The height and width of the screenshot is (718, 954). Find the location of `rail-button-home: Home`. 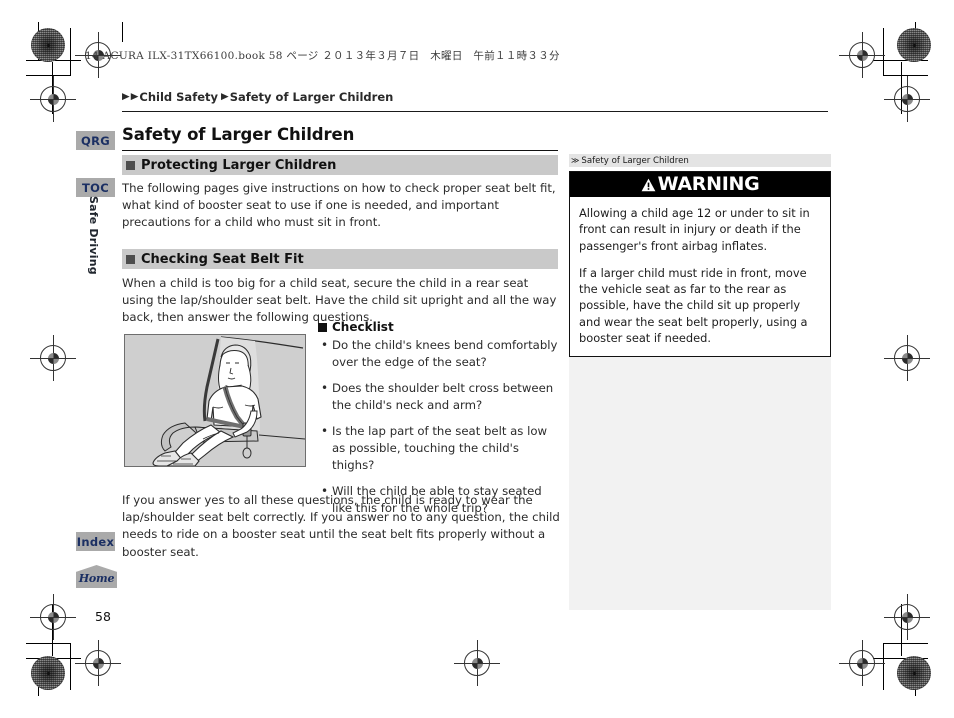

rail-button-home: Home is located at coordinates (96, 576).